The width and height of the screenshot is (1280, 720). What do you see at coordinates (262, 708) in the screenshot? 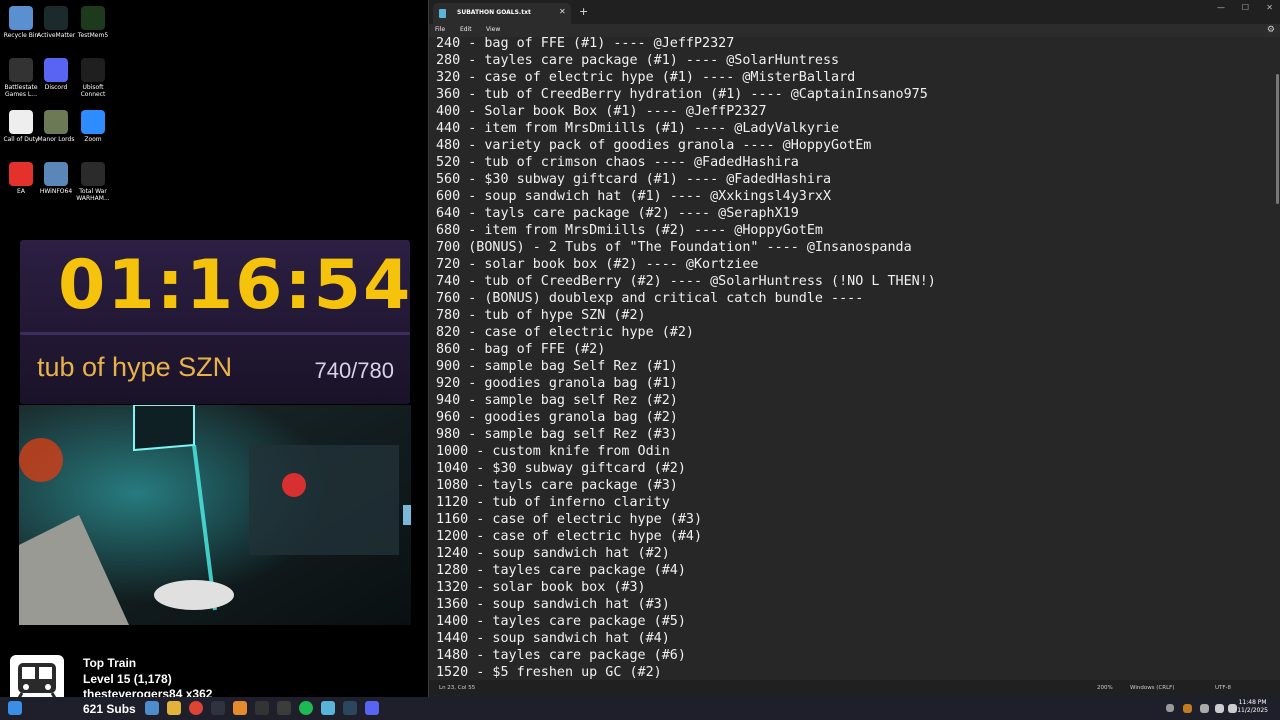
I see `terminal-icon` at bounding box center [262, 708].